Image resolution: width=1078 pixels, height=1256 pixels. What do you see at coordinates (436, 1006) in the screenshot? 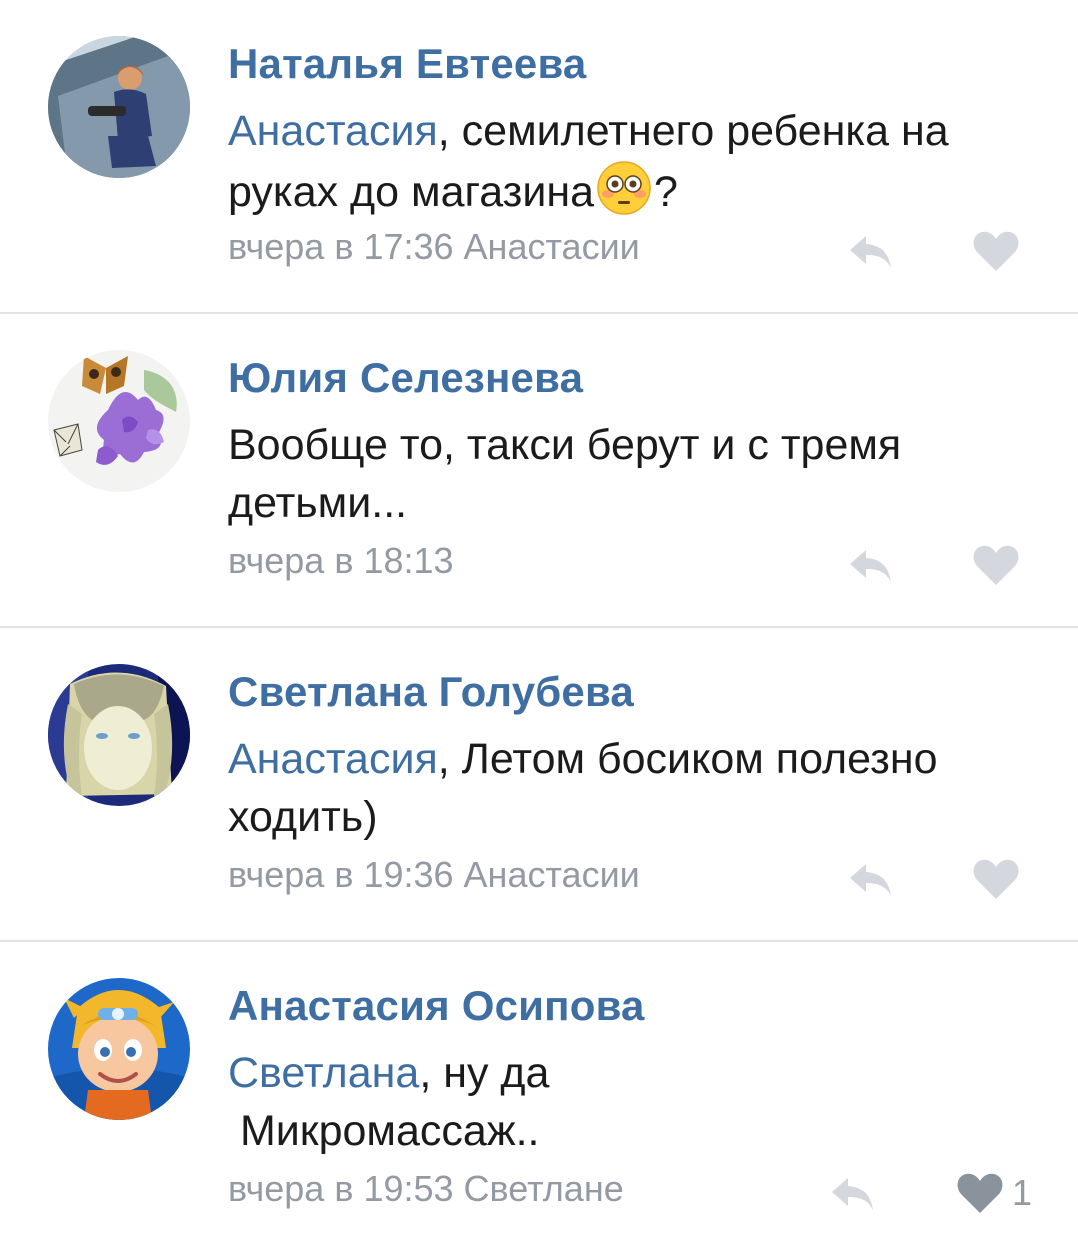
I see `comment-author: Анастасия Осипова` at bounding box center [436, 1006].